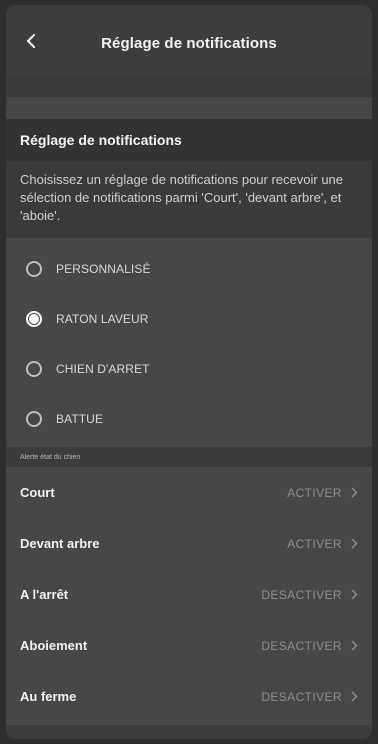 This screenshot has width=378, height=744. I want to click on setting-row-a-l-arret: A l'arrêt DESACTIVER, so click(189, 594).